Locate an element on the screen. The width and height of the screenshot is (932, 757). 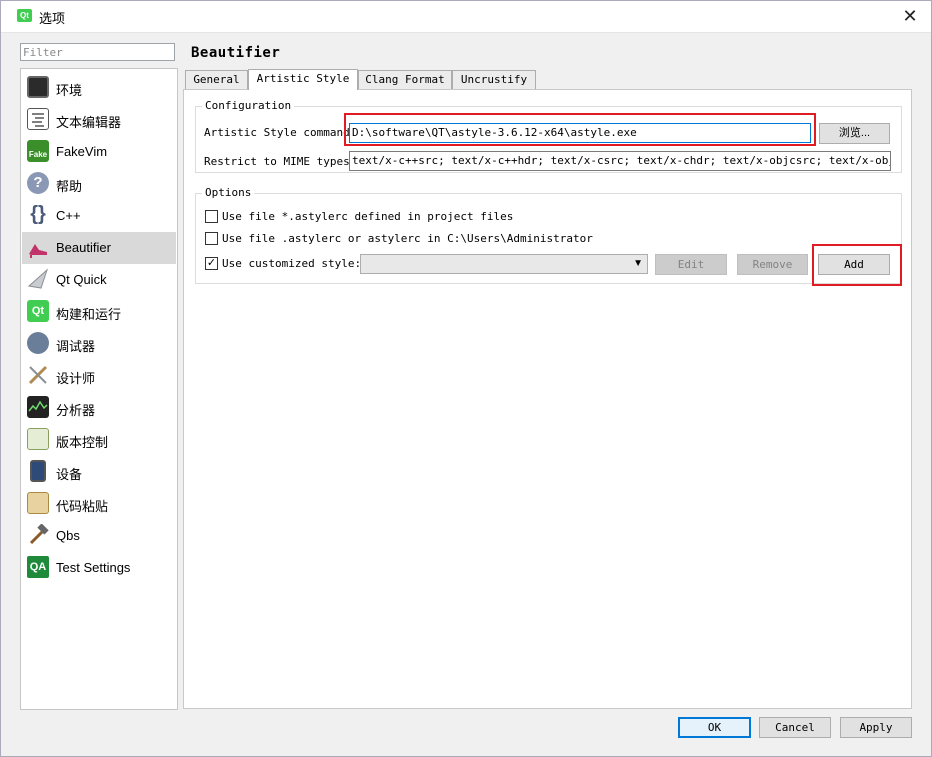
artistic-style-command-label: Artistic Style command: is located at coordinates (280, 132).